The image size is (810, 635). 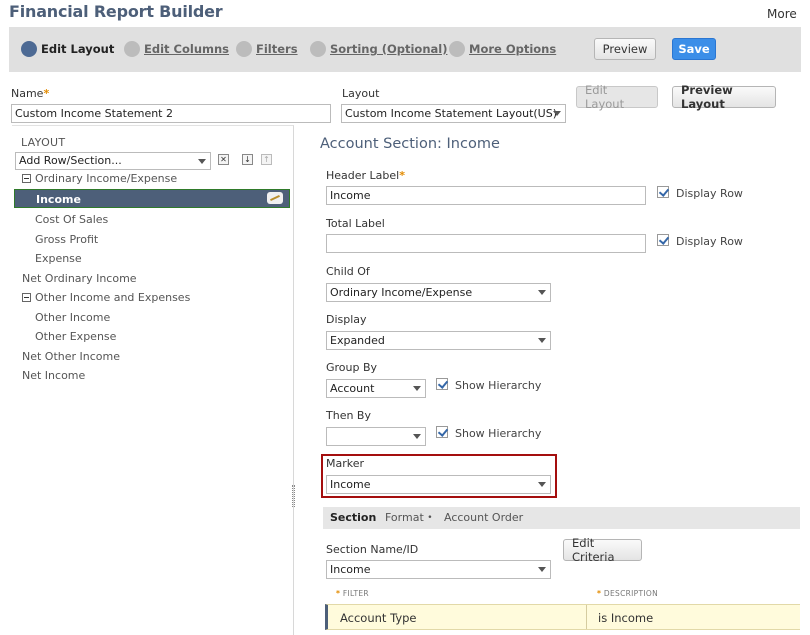 I want to click on edit-layout-button: Edit Layout, so click(x=617, y=97).